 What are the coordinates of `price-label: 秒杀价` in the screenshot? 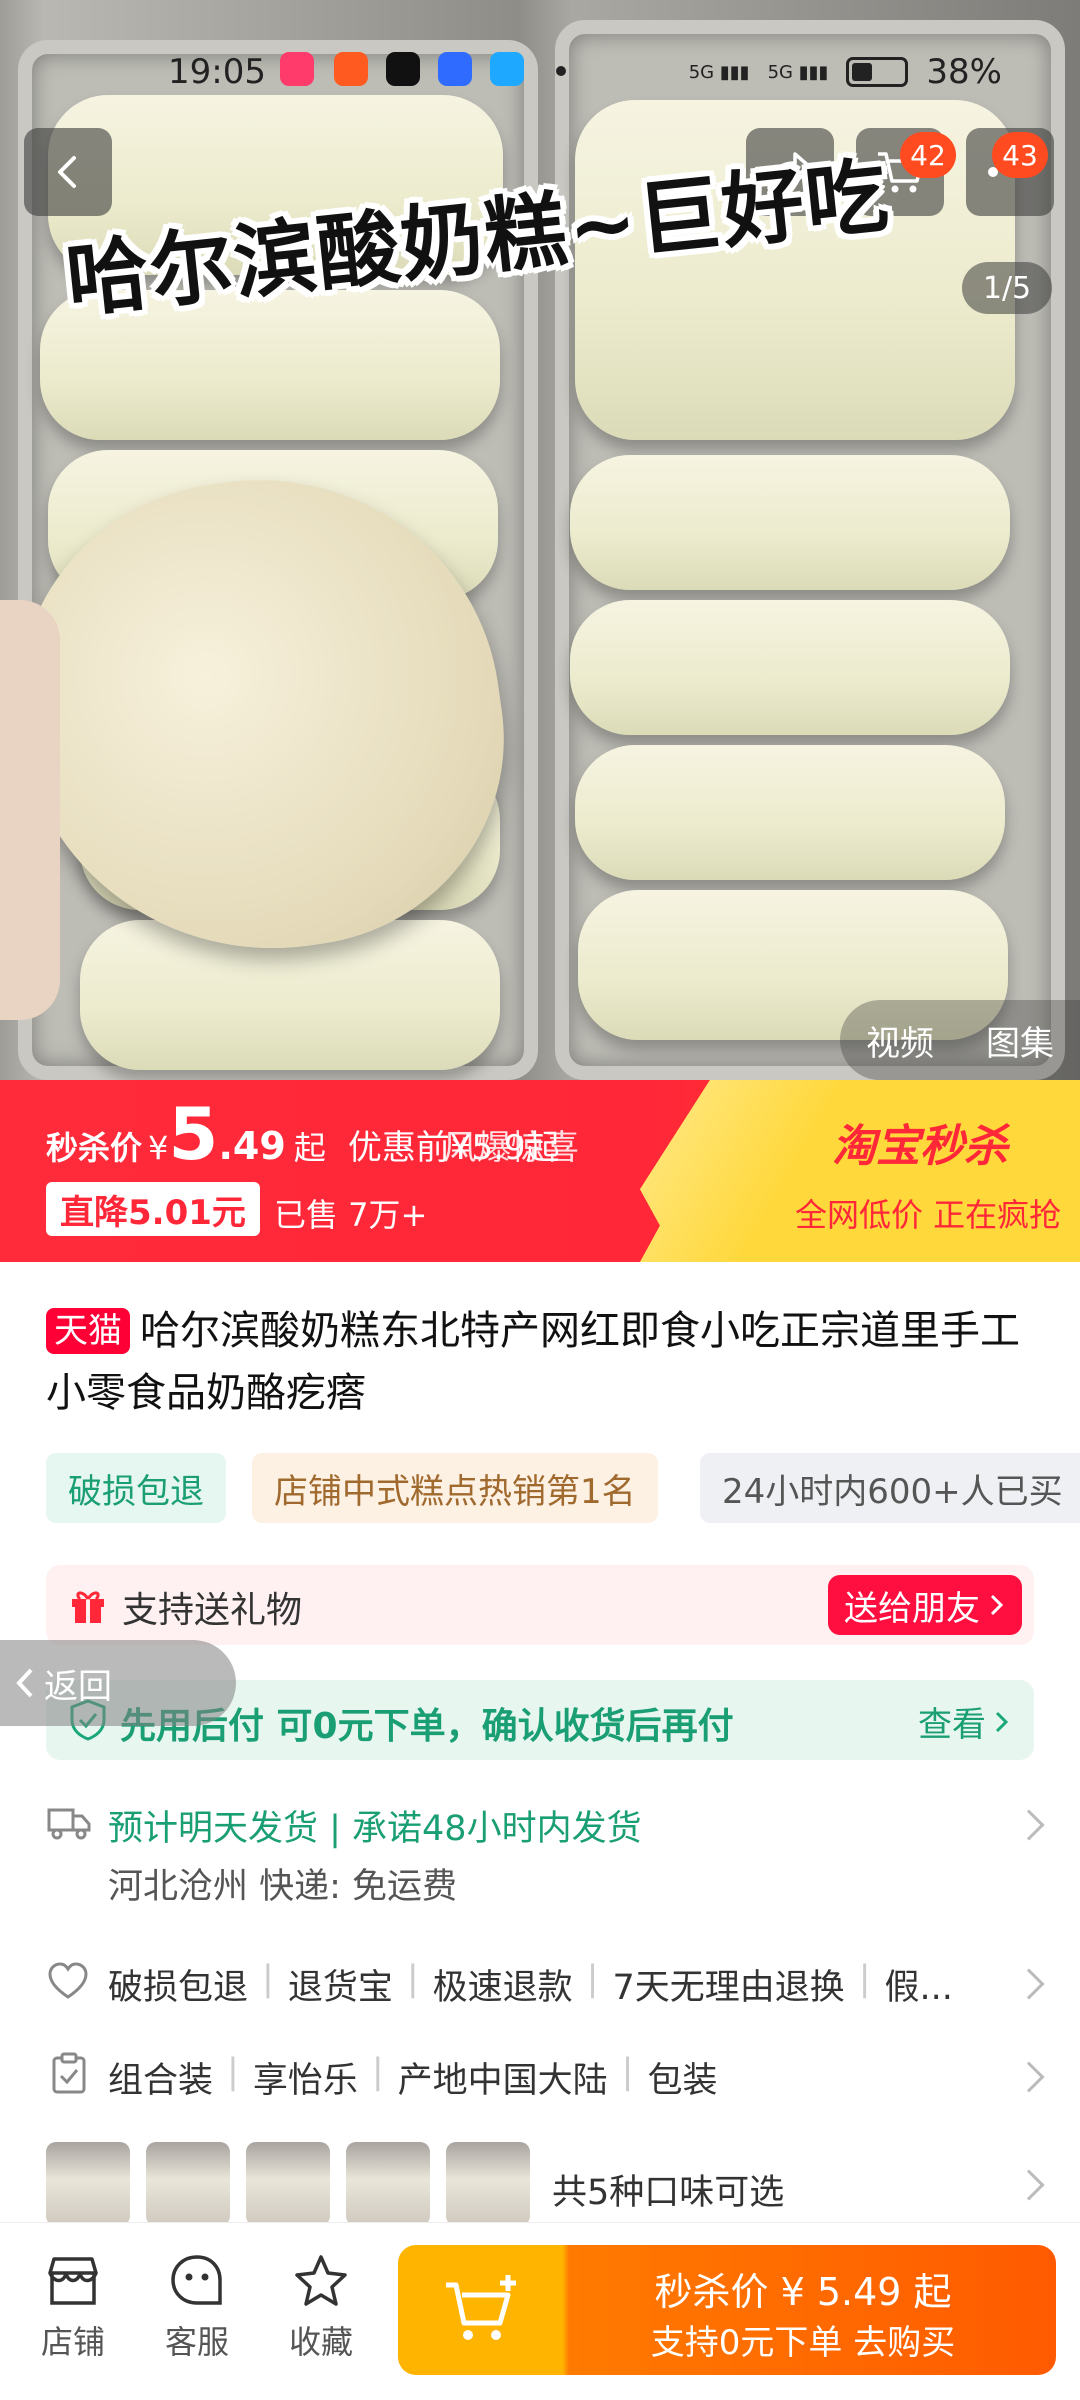 It's located at (94, 1148).